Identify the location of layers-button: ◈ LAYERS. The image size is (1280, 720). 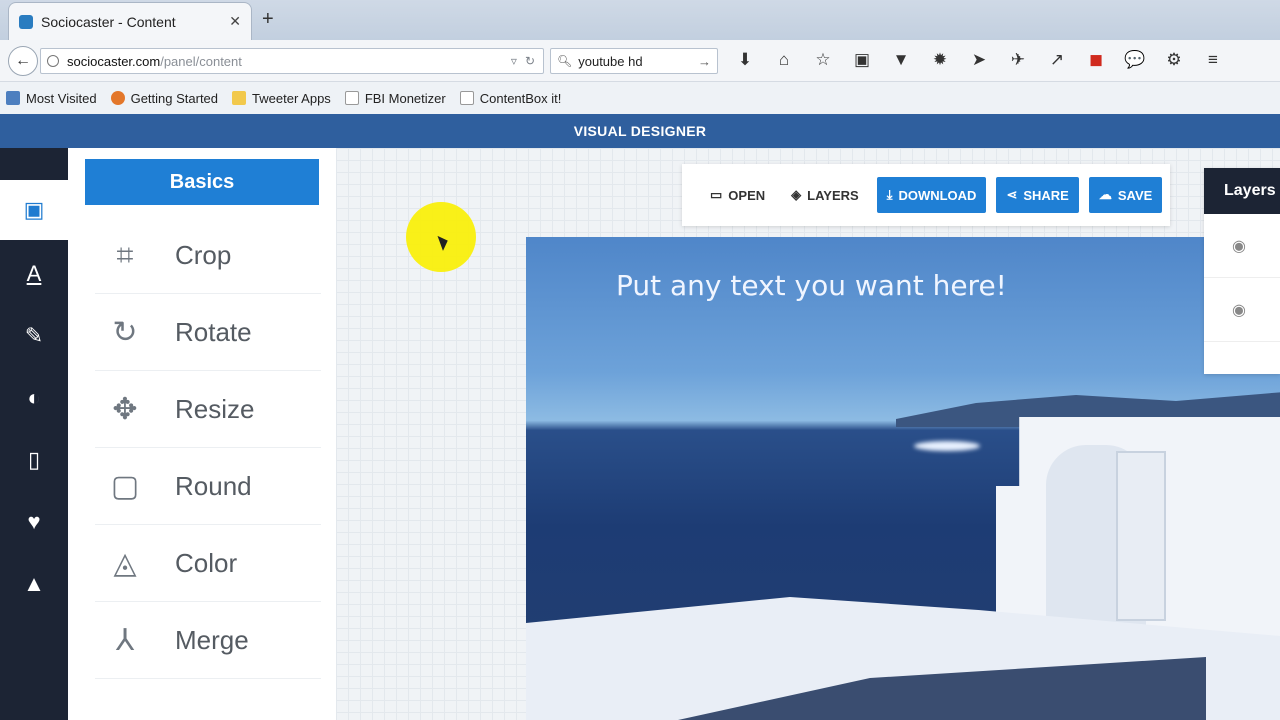
(825, 195).